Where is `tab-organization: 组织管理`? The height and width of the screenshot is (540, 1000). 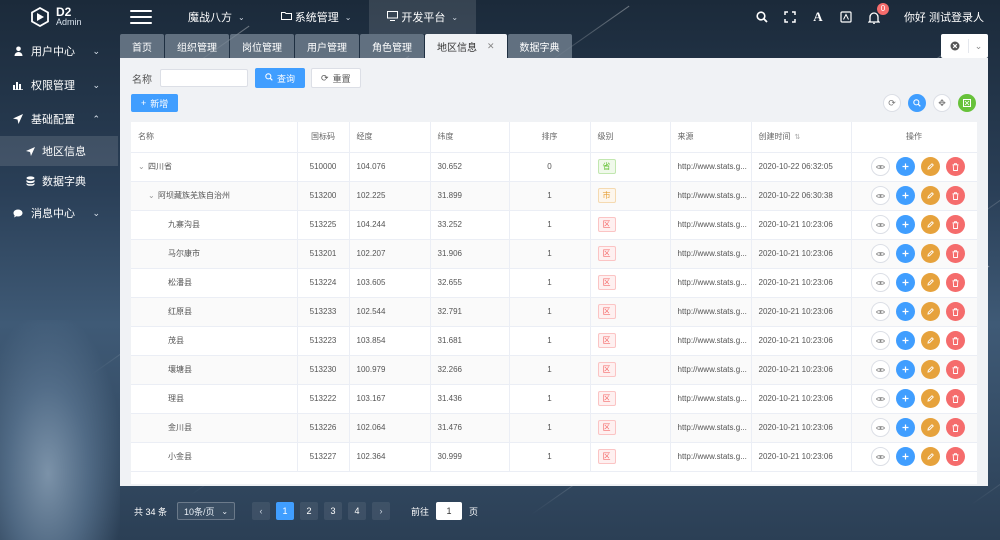 tab-organization: 组织管理 is located at coordinates (197, 46).